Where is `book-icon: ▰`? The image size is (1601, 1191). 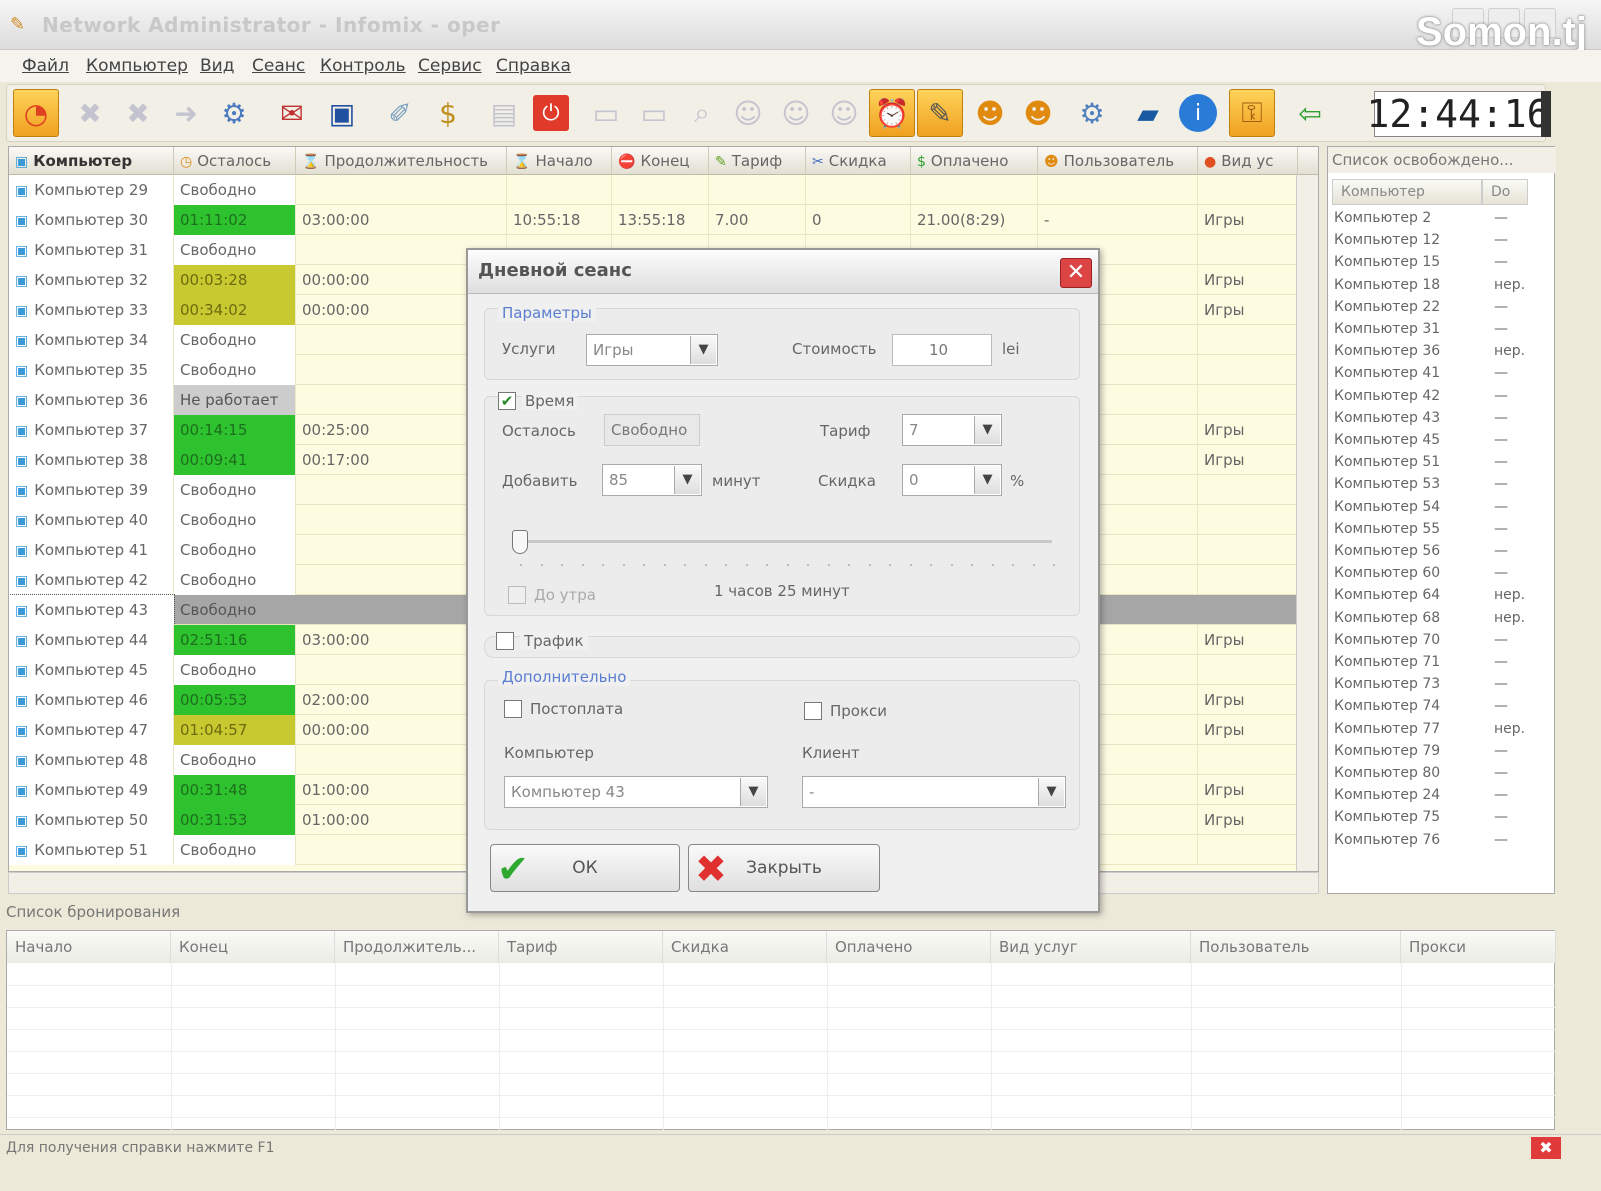 book-icon: ▰ is located at coordinates (1148, 113).